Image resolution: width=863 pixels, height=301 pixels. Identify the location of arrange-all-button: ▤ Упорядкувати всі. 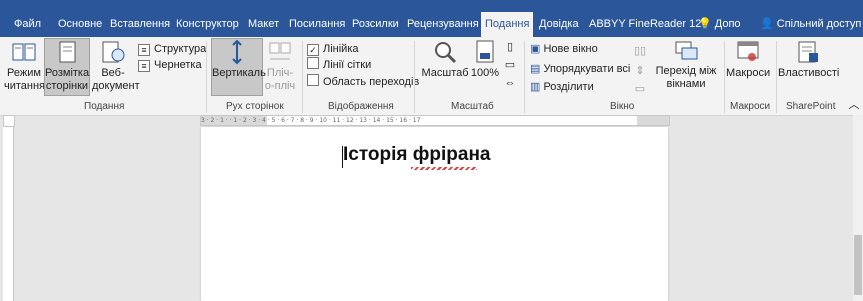
(580, 69).